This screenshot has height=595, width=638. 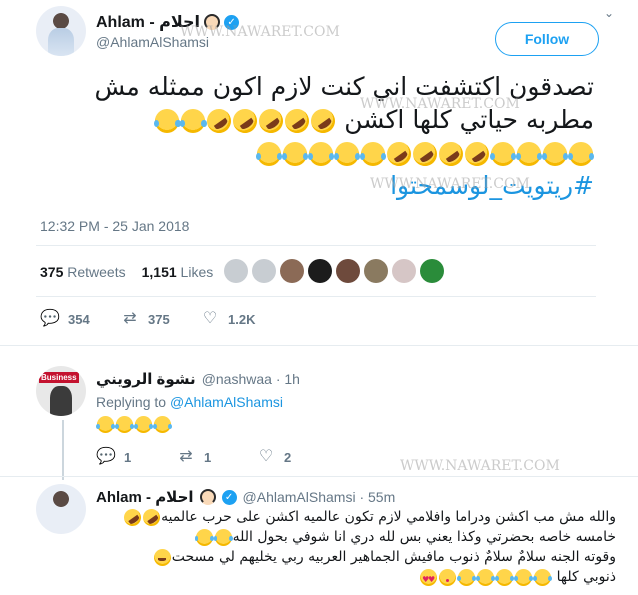 What do you see at coordinates (178, 272) in the screenshot?
I see `likes-stat: 1,151 Likes` at bounding box center [178, 272].